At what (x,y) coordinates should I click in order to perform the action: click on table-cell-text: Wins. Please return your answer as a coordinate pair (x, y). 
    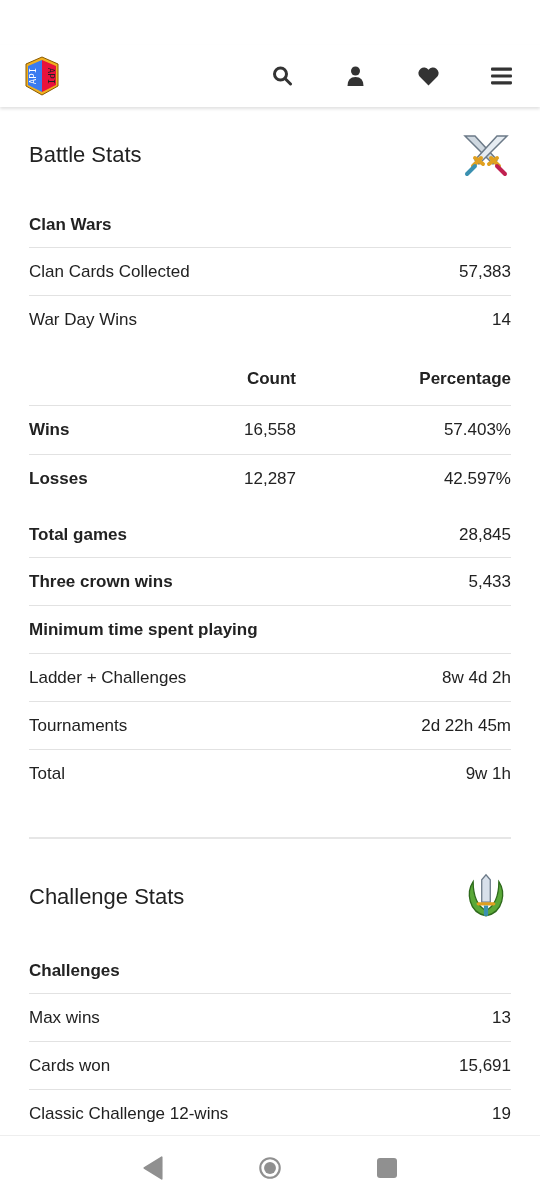
    Looking at the image, I should click on (50, 430).